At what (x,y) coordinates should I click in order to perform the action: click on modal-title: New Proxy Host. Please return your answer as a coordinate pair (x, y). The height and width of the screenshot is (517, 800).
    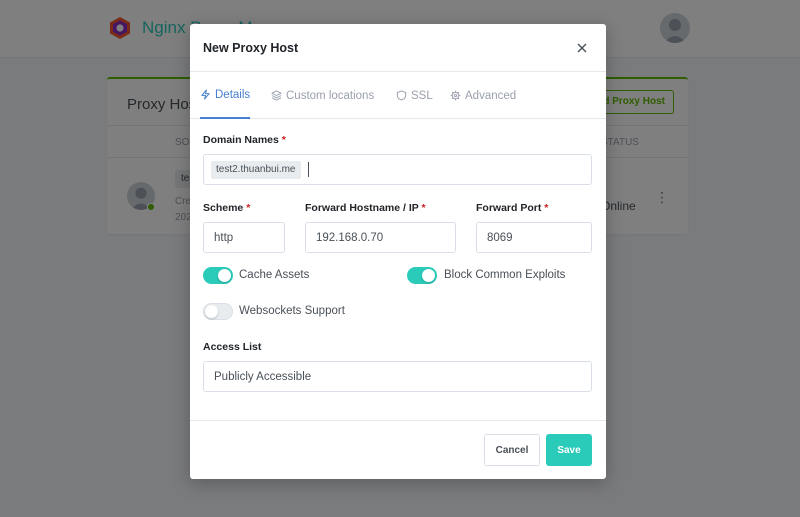
    Looking at the image, I should click on (251, 48).